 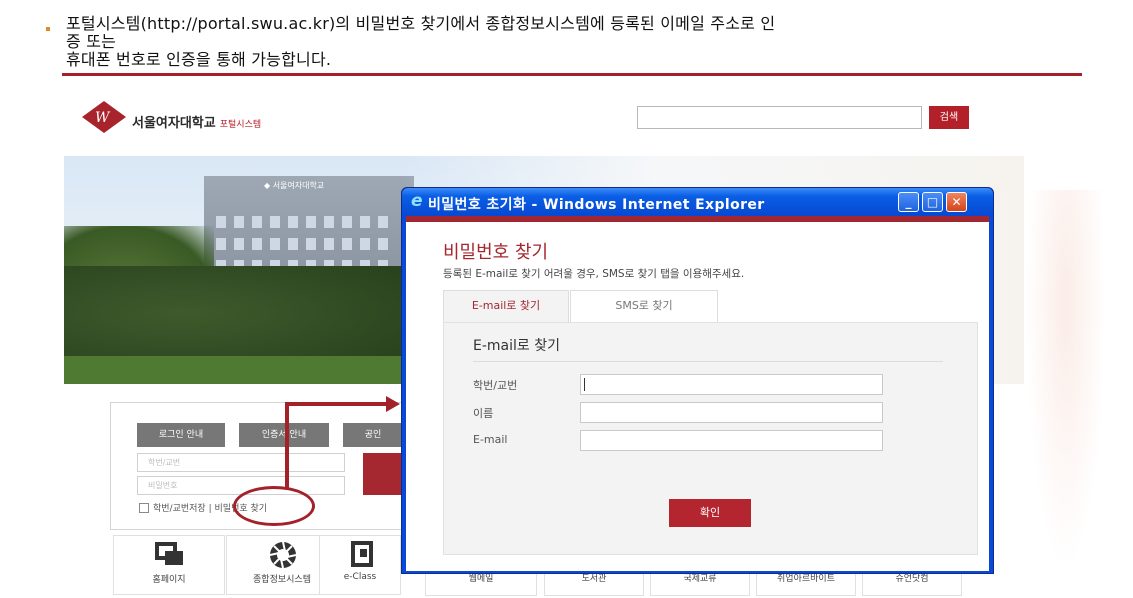 What do you see at coordinates (483, 413) in the screenshot?
I see `name-label: 이름` at bounding box center [483, 413].